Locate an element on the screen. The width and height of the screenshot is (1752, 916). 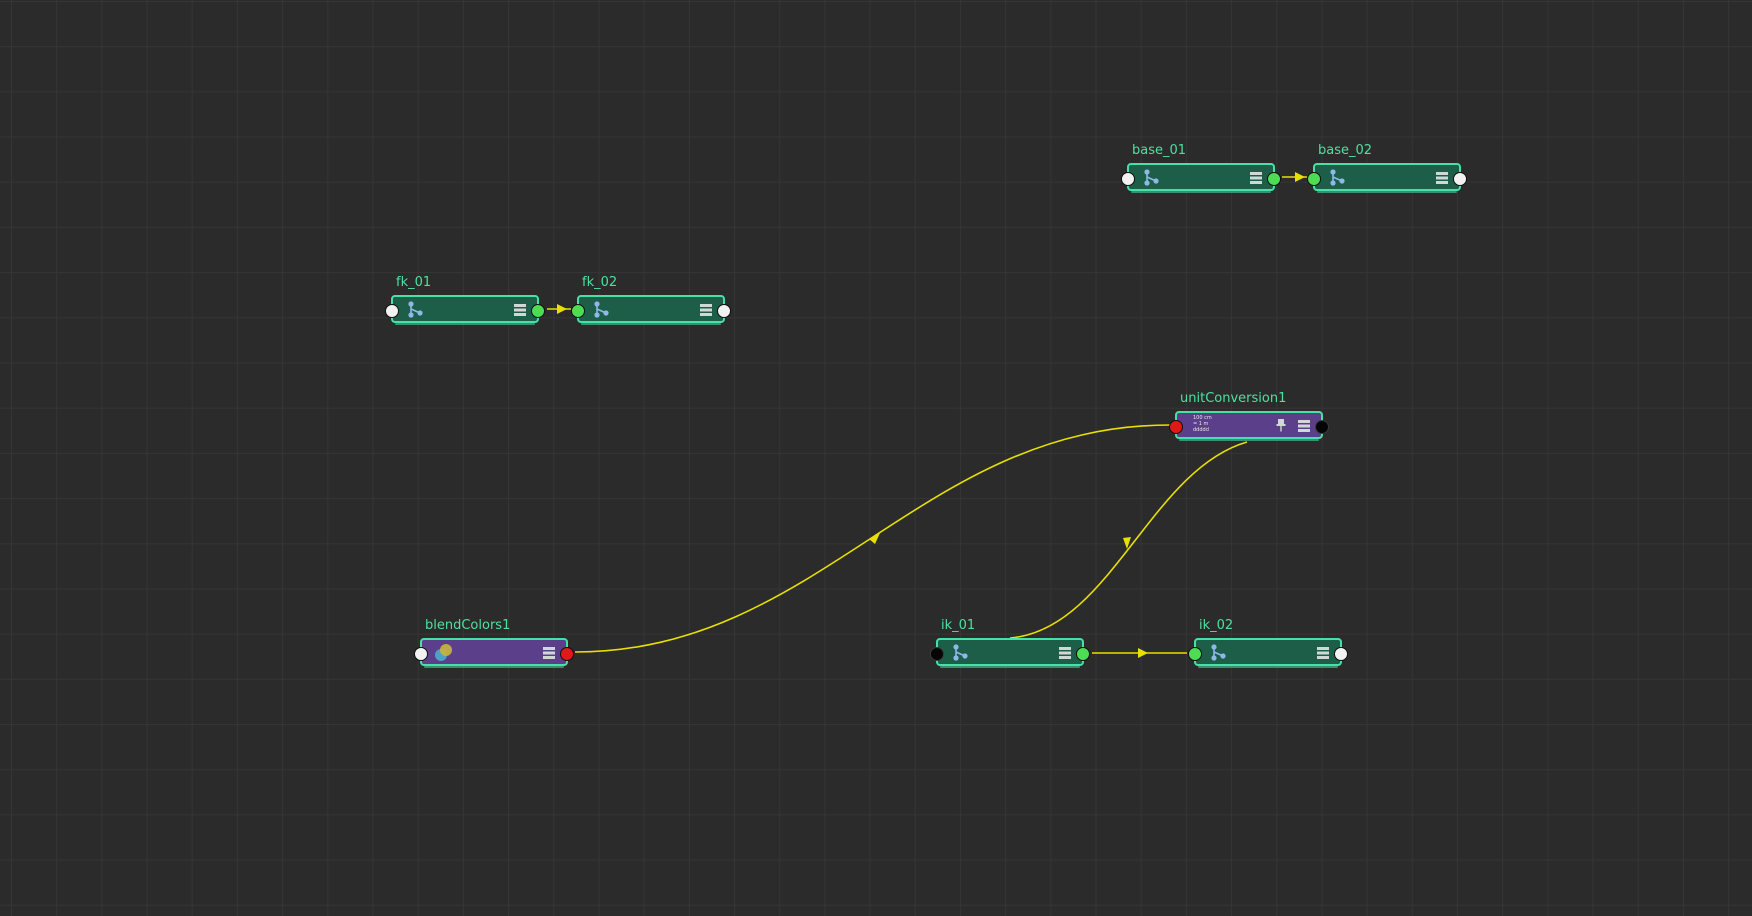
unit-conversion-icon: 100 cm = 1 m ddddd is located at coordinates (1202, 424).